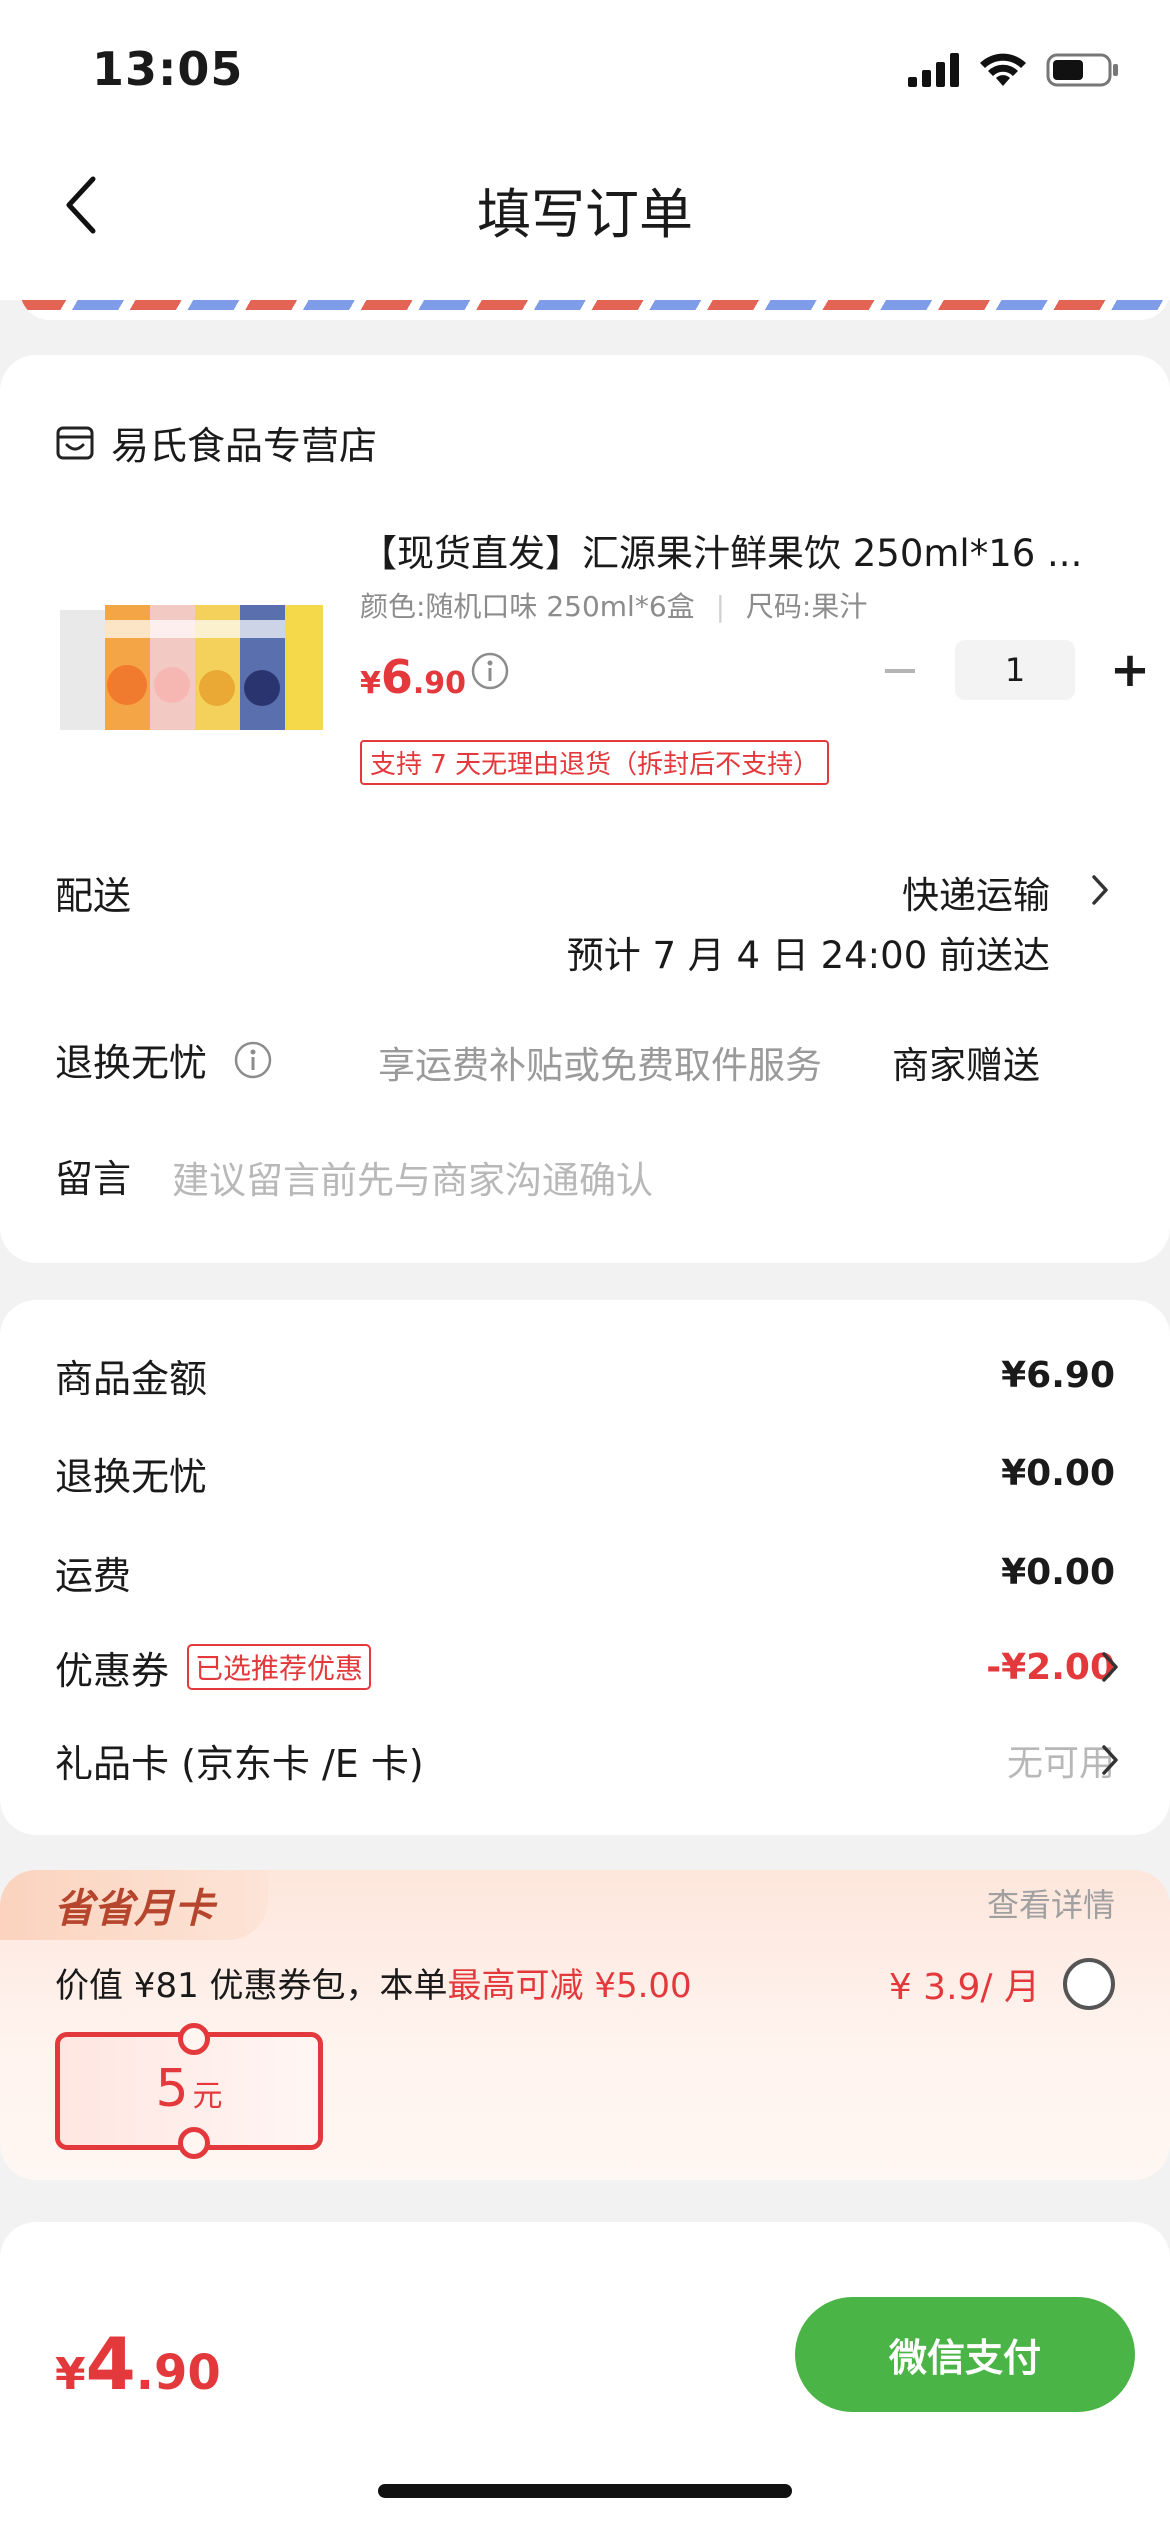  What do you see at coordinates (239, 1763) in the screenshot?
I see `giftcard-label: 礼品卡 (京东卡 /E 卡)` at bounding box center [239, 1763].